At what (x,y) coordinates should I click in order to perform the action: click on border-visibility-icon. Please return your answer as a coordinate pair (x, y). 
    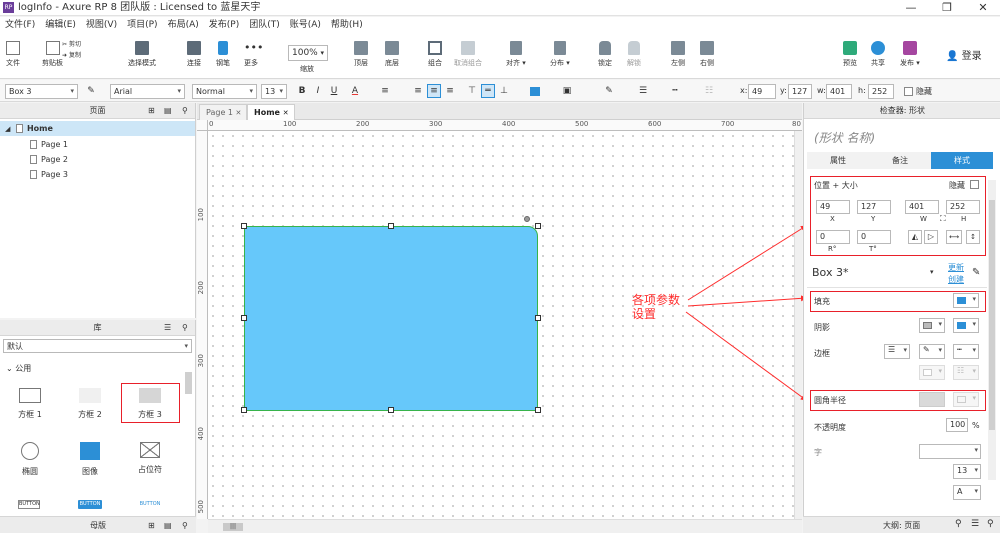
    Looking at the image, I should click on (927, 372).